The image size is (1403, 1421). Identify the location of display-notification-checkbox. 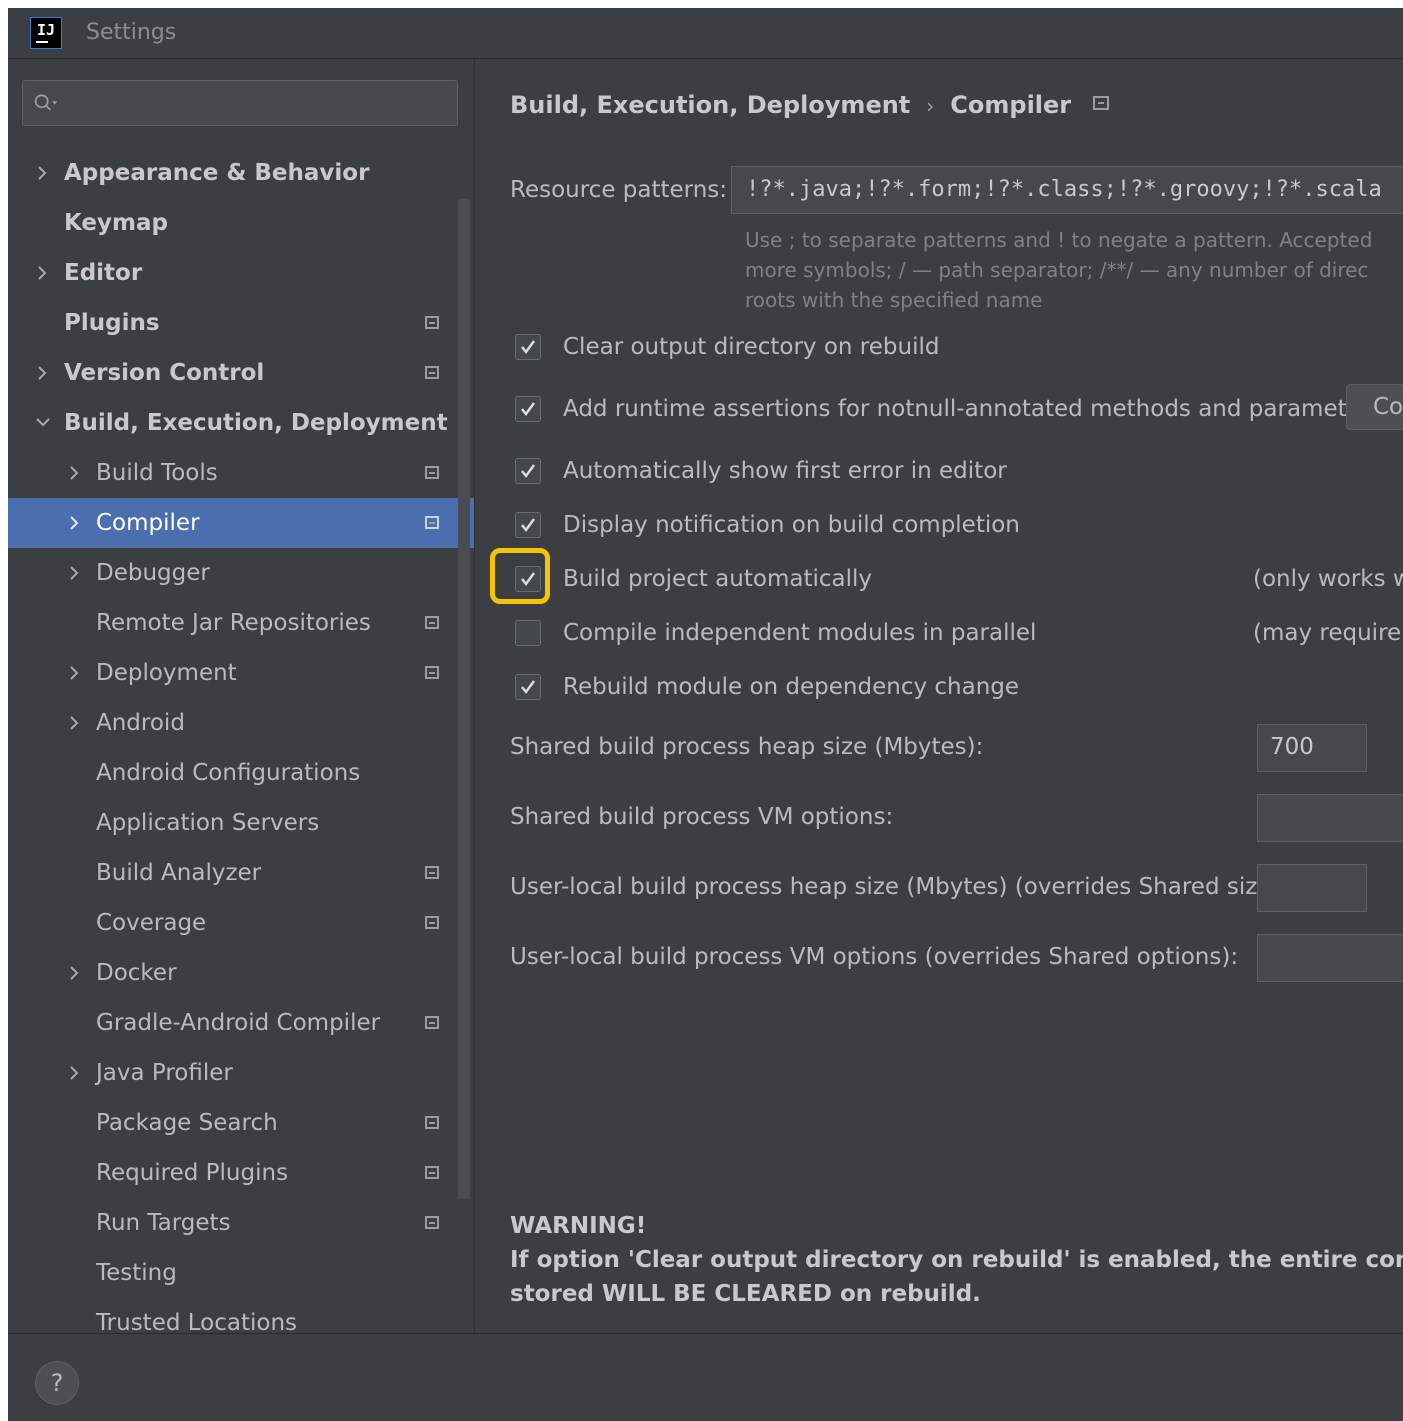
(528, 525).